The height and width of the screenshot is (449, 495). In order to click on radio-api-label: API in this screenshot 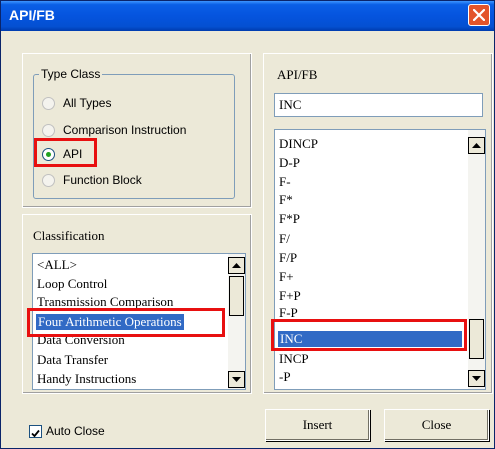, I will do `click(73, 154)`.